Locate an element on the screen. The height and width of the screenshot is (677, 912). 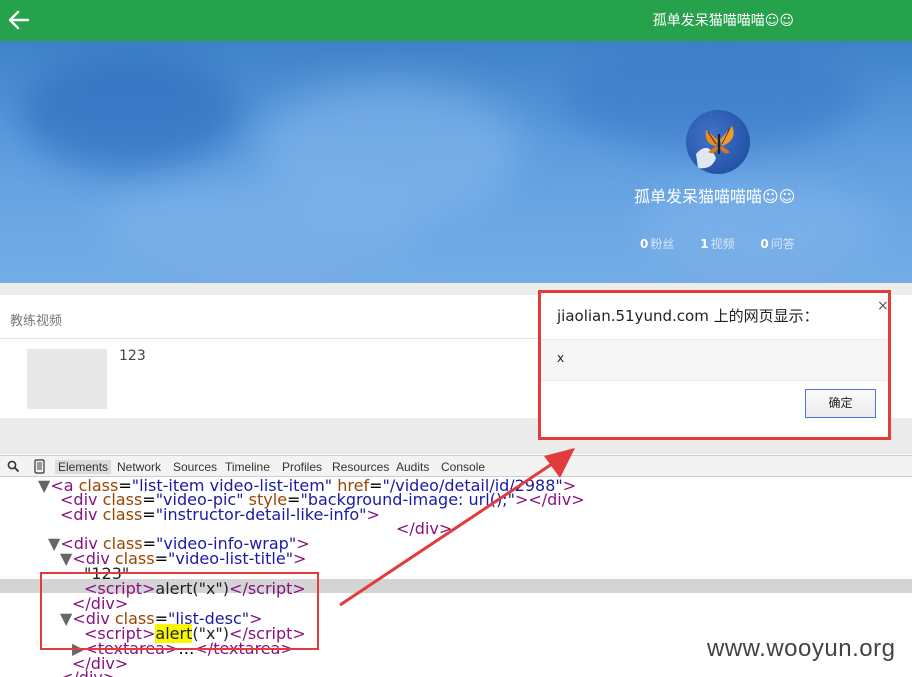
avatar is located at coordinates (718, 142).